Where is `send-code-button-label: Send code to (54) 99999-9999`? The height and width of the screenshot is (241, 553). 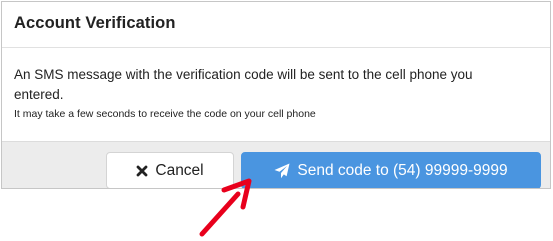
send-code-button-label: Send code to (54) 99999-9999 is located at coordinates (402, 170).